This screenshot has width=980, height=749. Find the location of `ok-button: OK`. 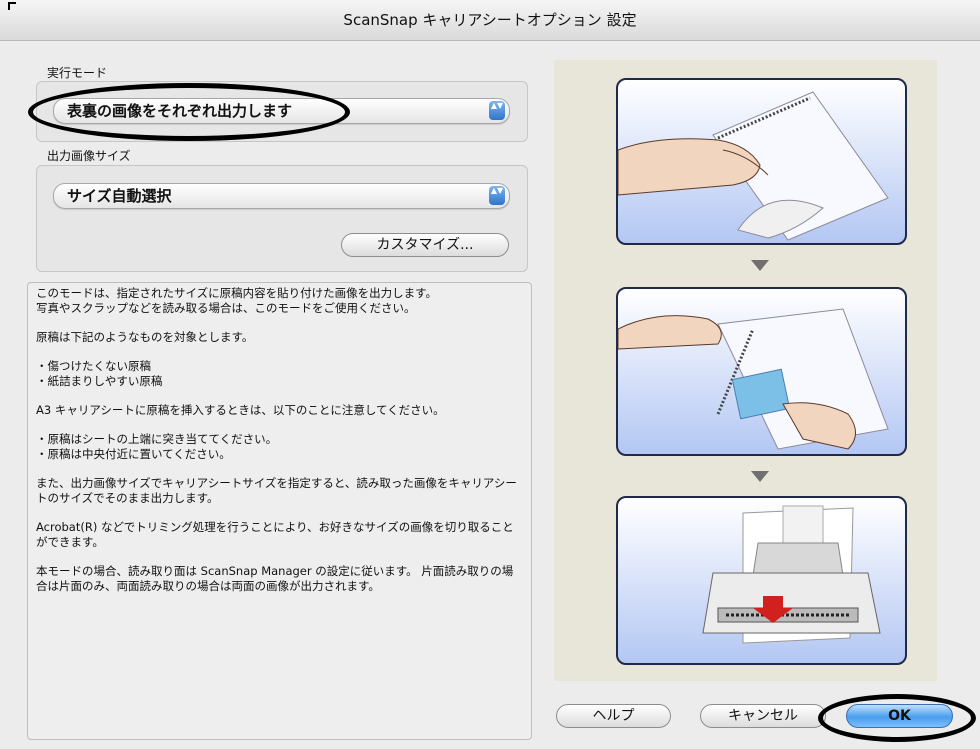

ok-button: OK is located at coordinates (899, 716).